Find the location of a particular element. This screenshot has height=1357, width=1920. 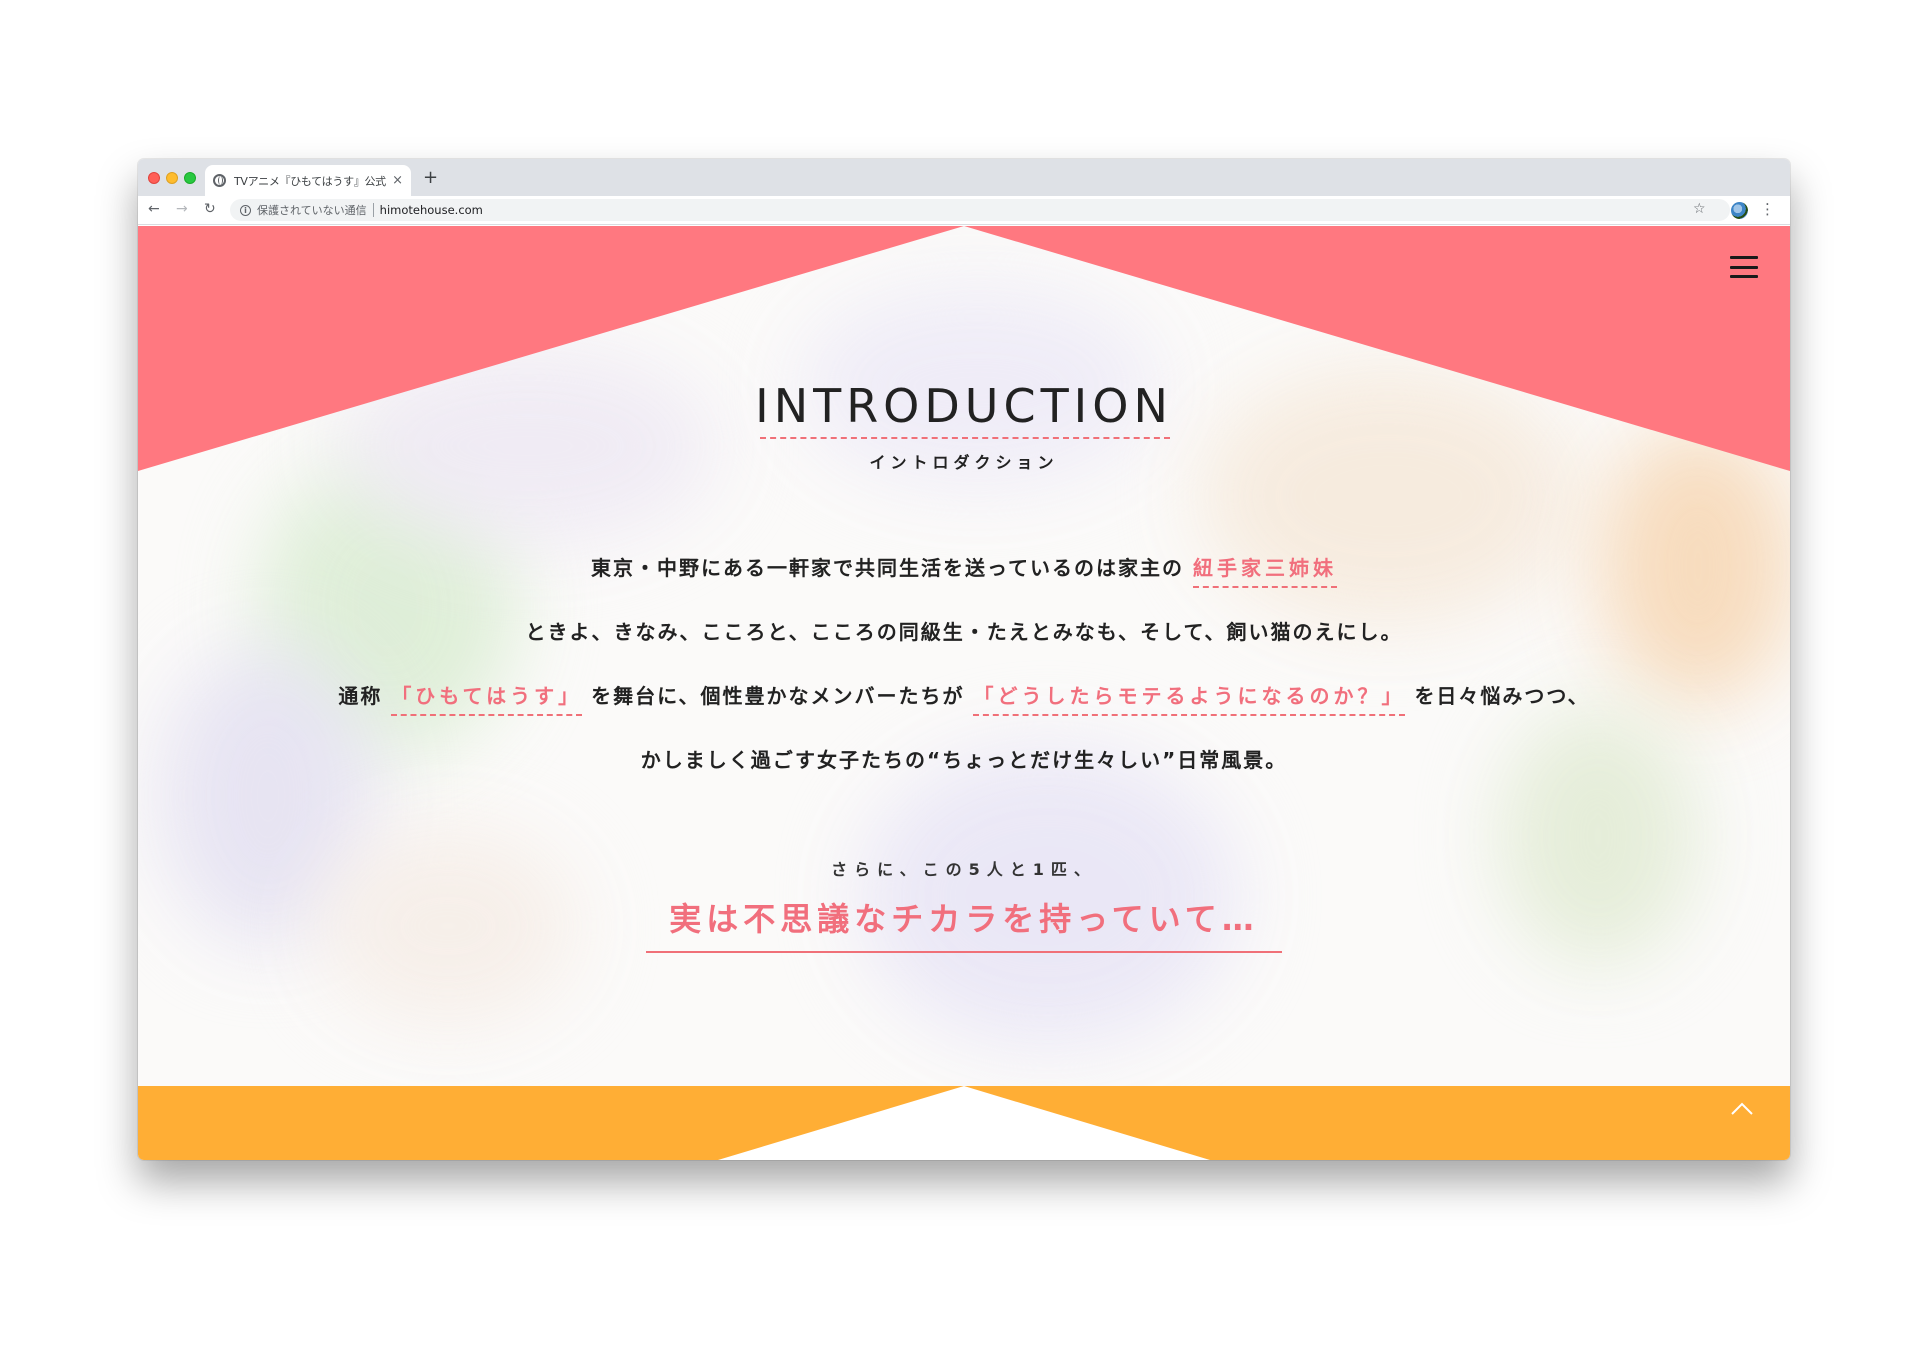

bookmark-star-icon: ☆ is located at coordinates (1699, 209).